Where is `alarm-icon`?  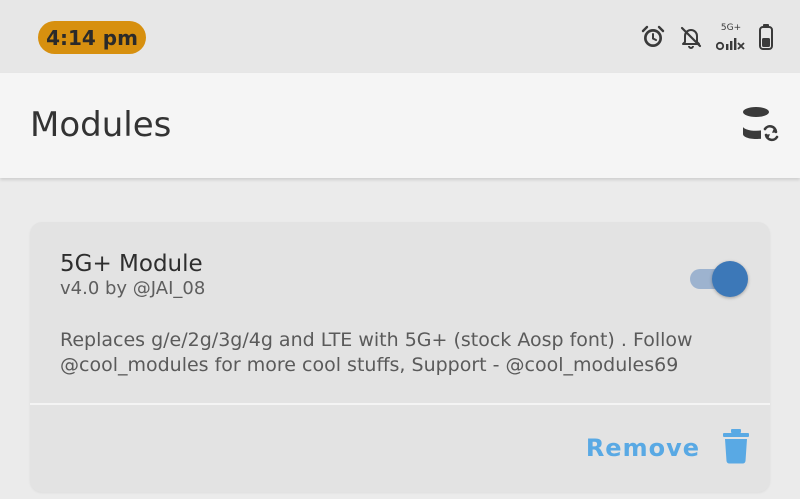 alarm-icon is located at coordinates (653, 37).